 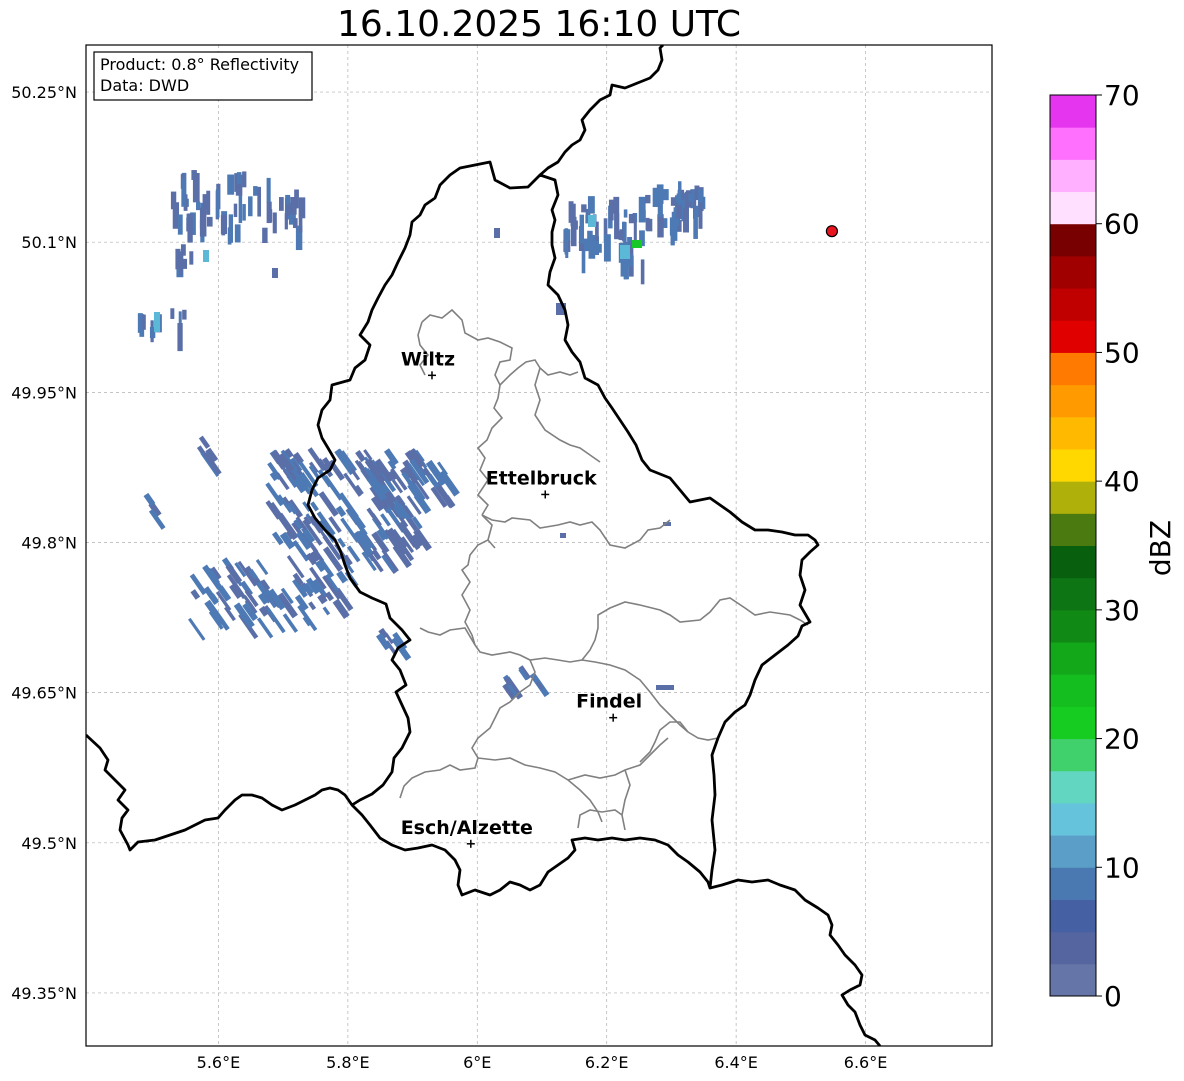 What do you see at coordinates (1113, 996) in the screenshot?
I see `colorbar-tick-label: 0` at bounding box center [1113, 996].